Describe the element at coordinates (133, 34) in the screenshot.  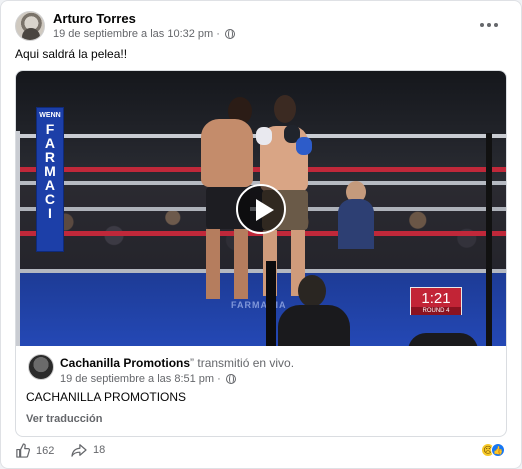
I see `post-timestamp: 19 de septiembre a las 10:32 pm` at that location.